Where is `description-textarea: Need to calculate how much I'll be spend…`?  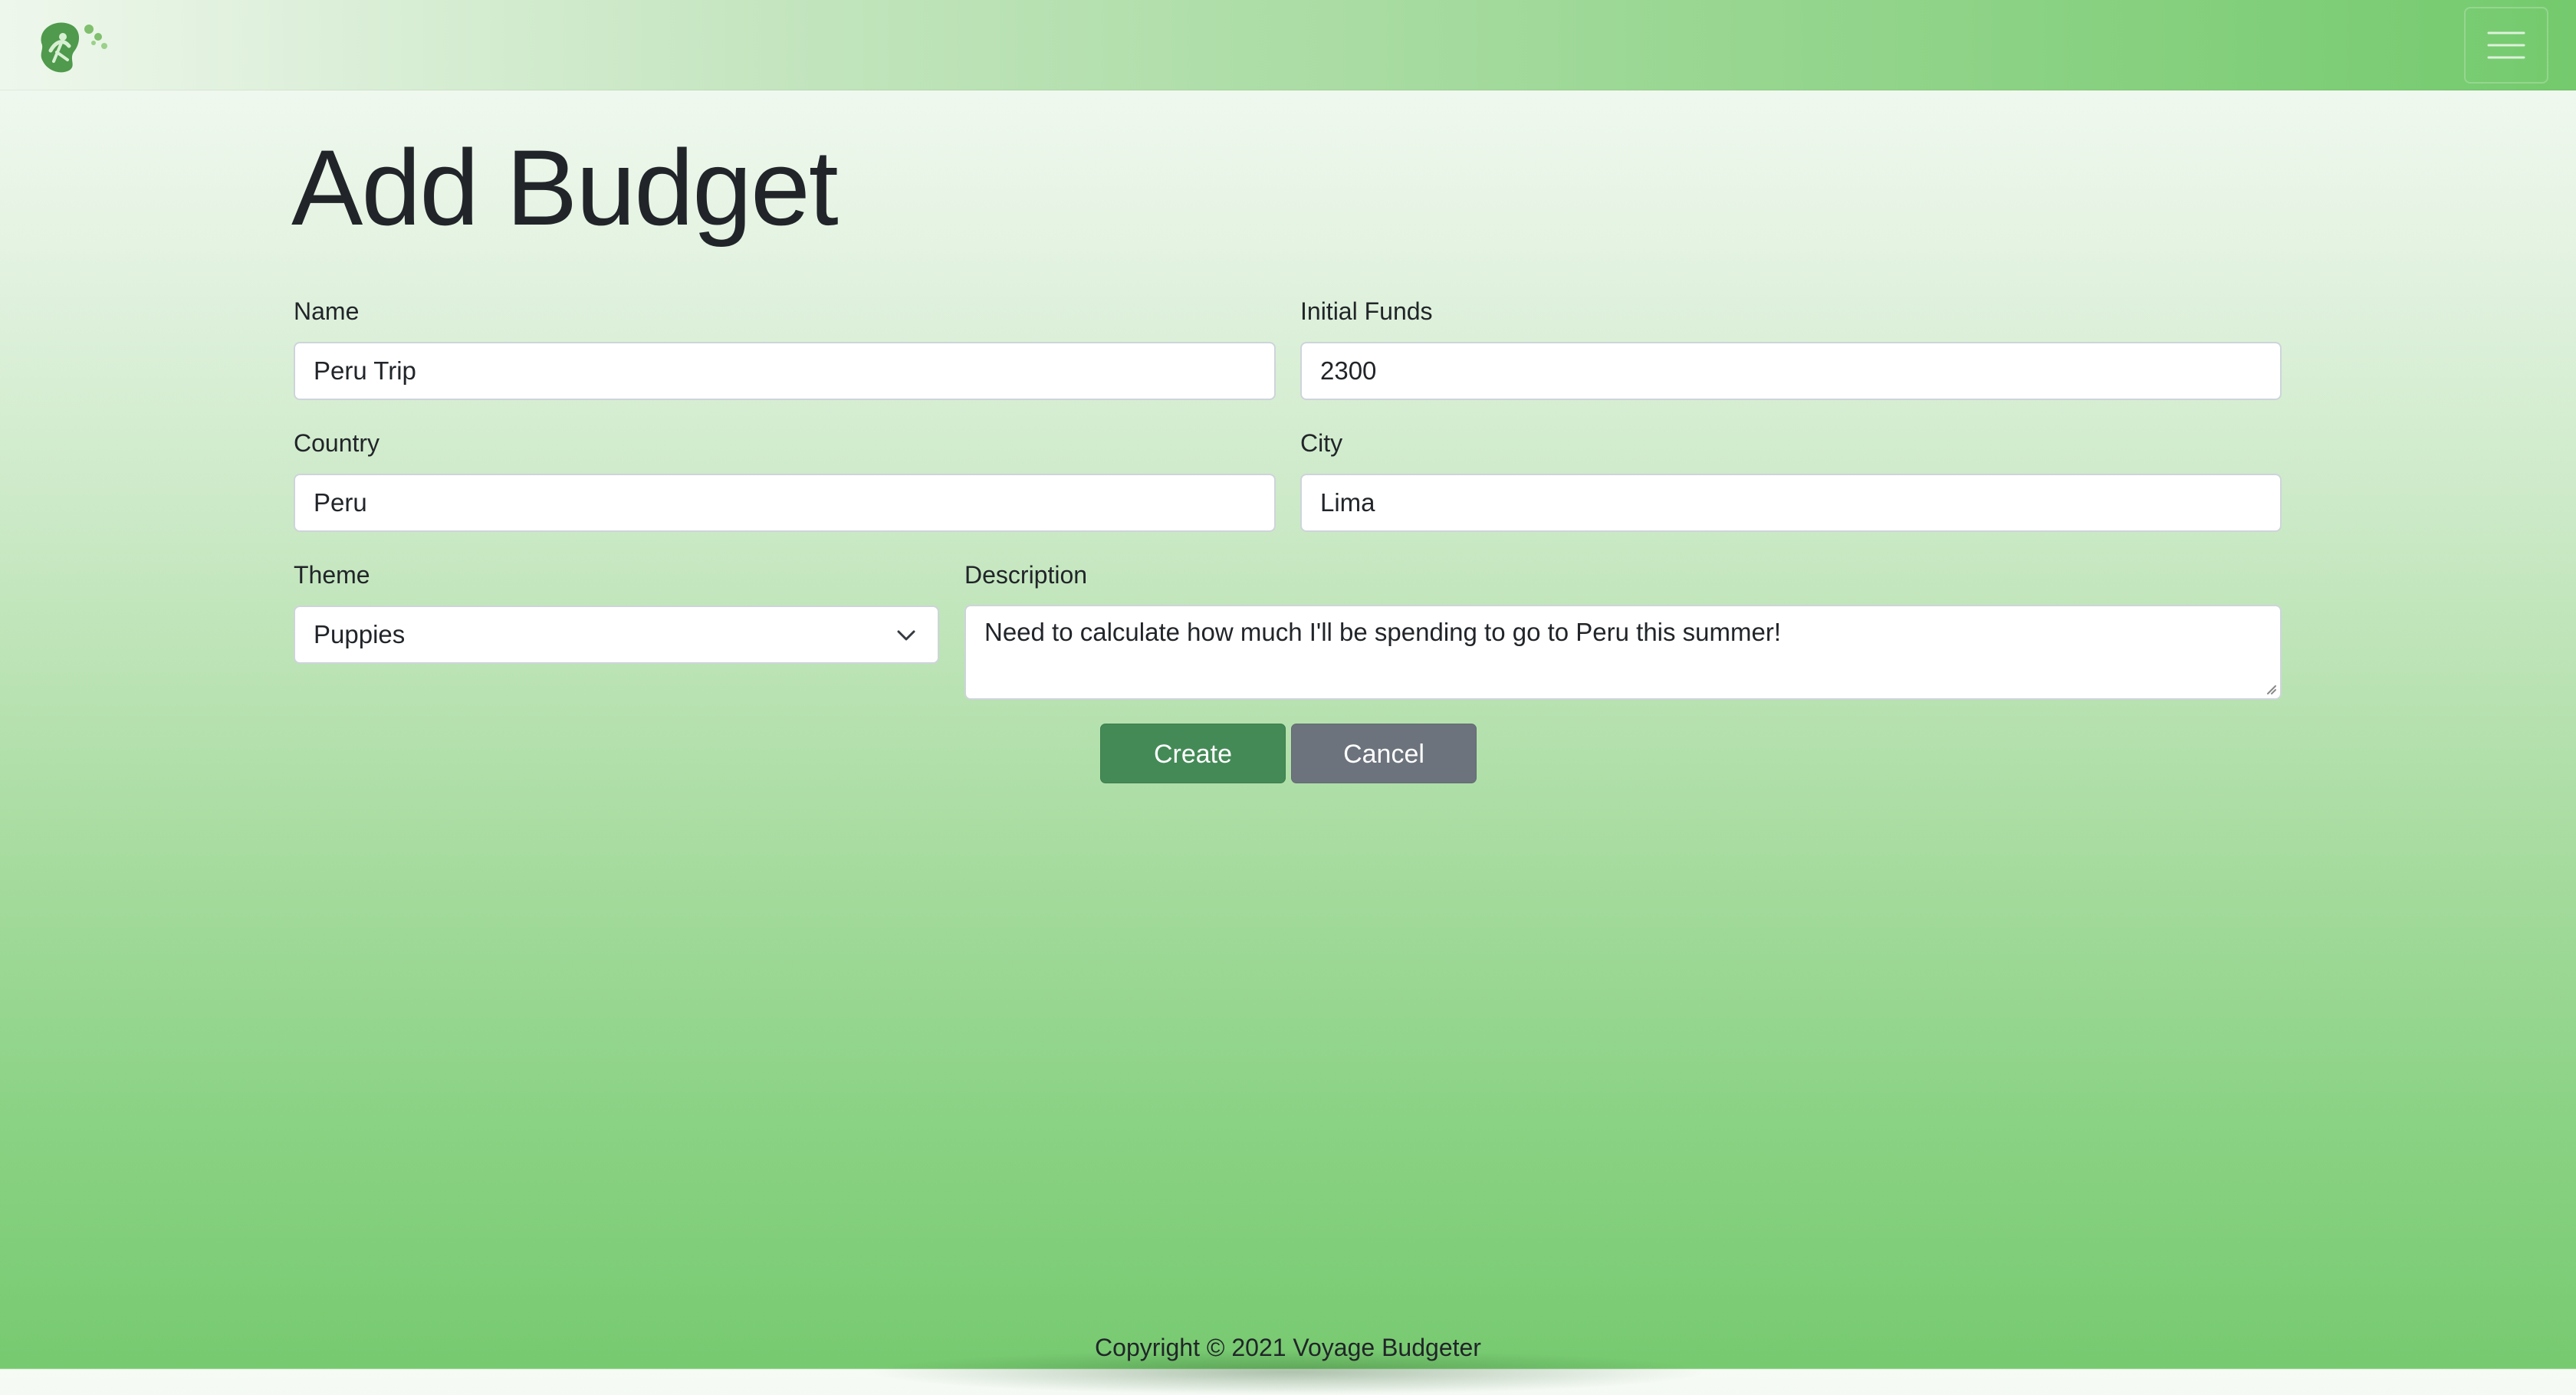 description-textarea: Need to calculate how much I'll be spend… is located at coordinates (1623, 653).